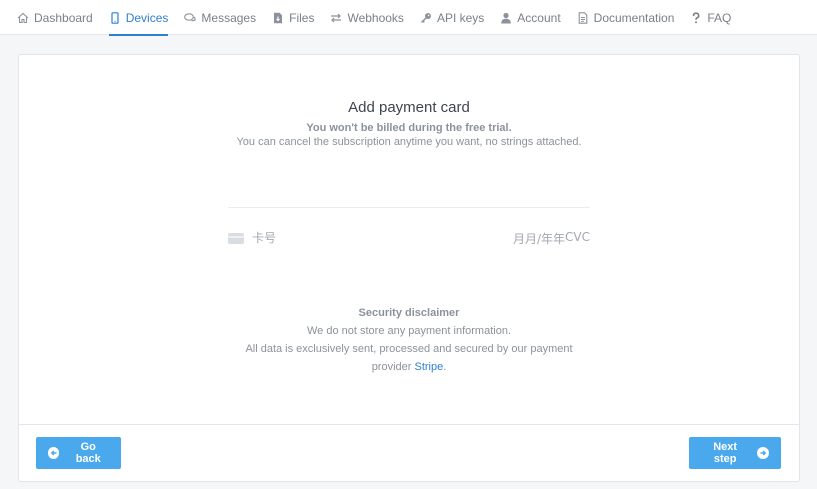 The image size is (817, 489). I want to click on next-step-button: Next step, so click(735, 453).